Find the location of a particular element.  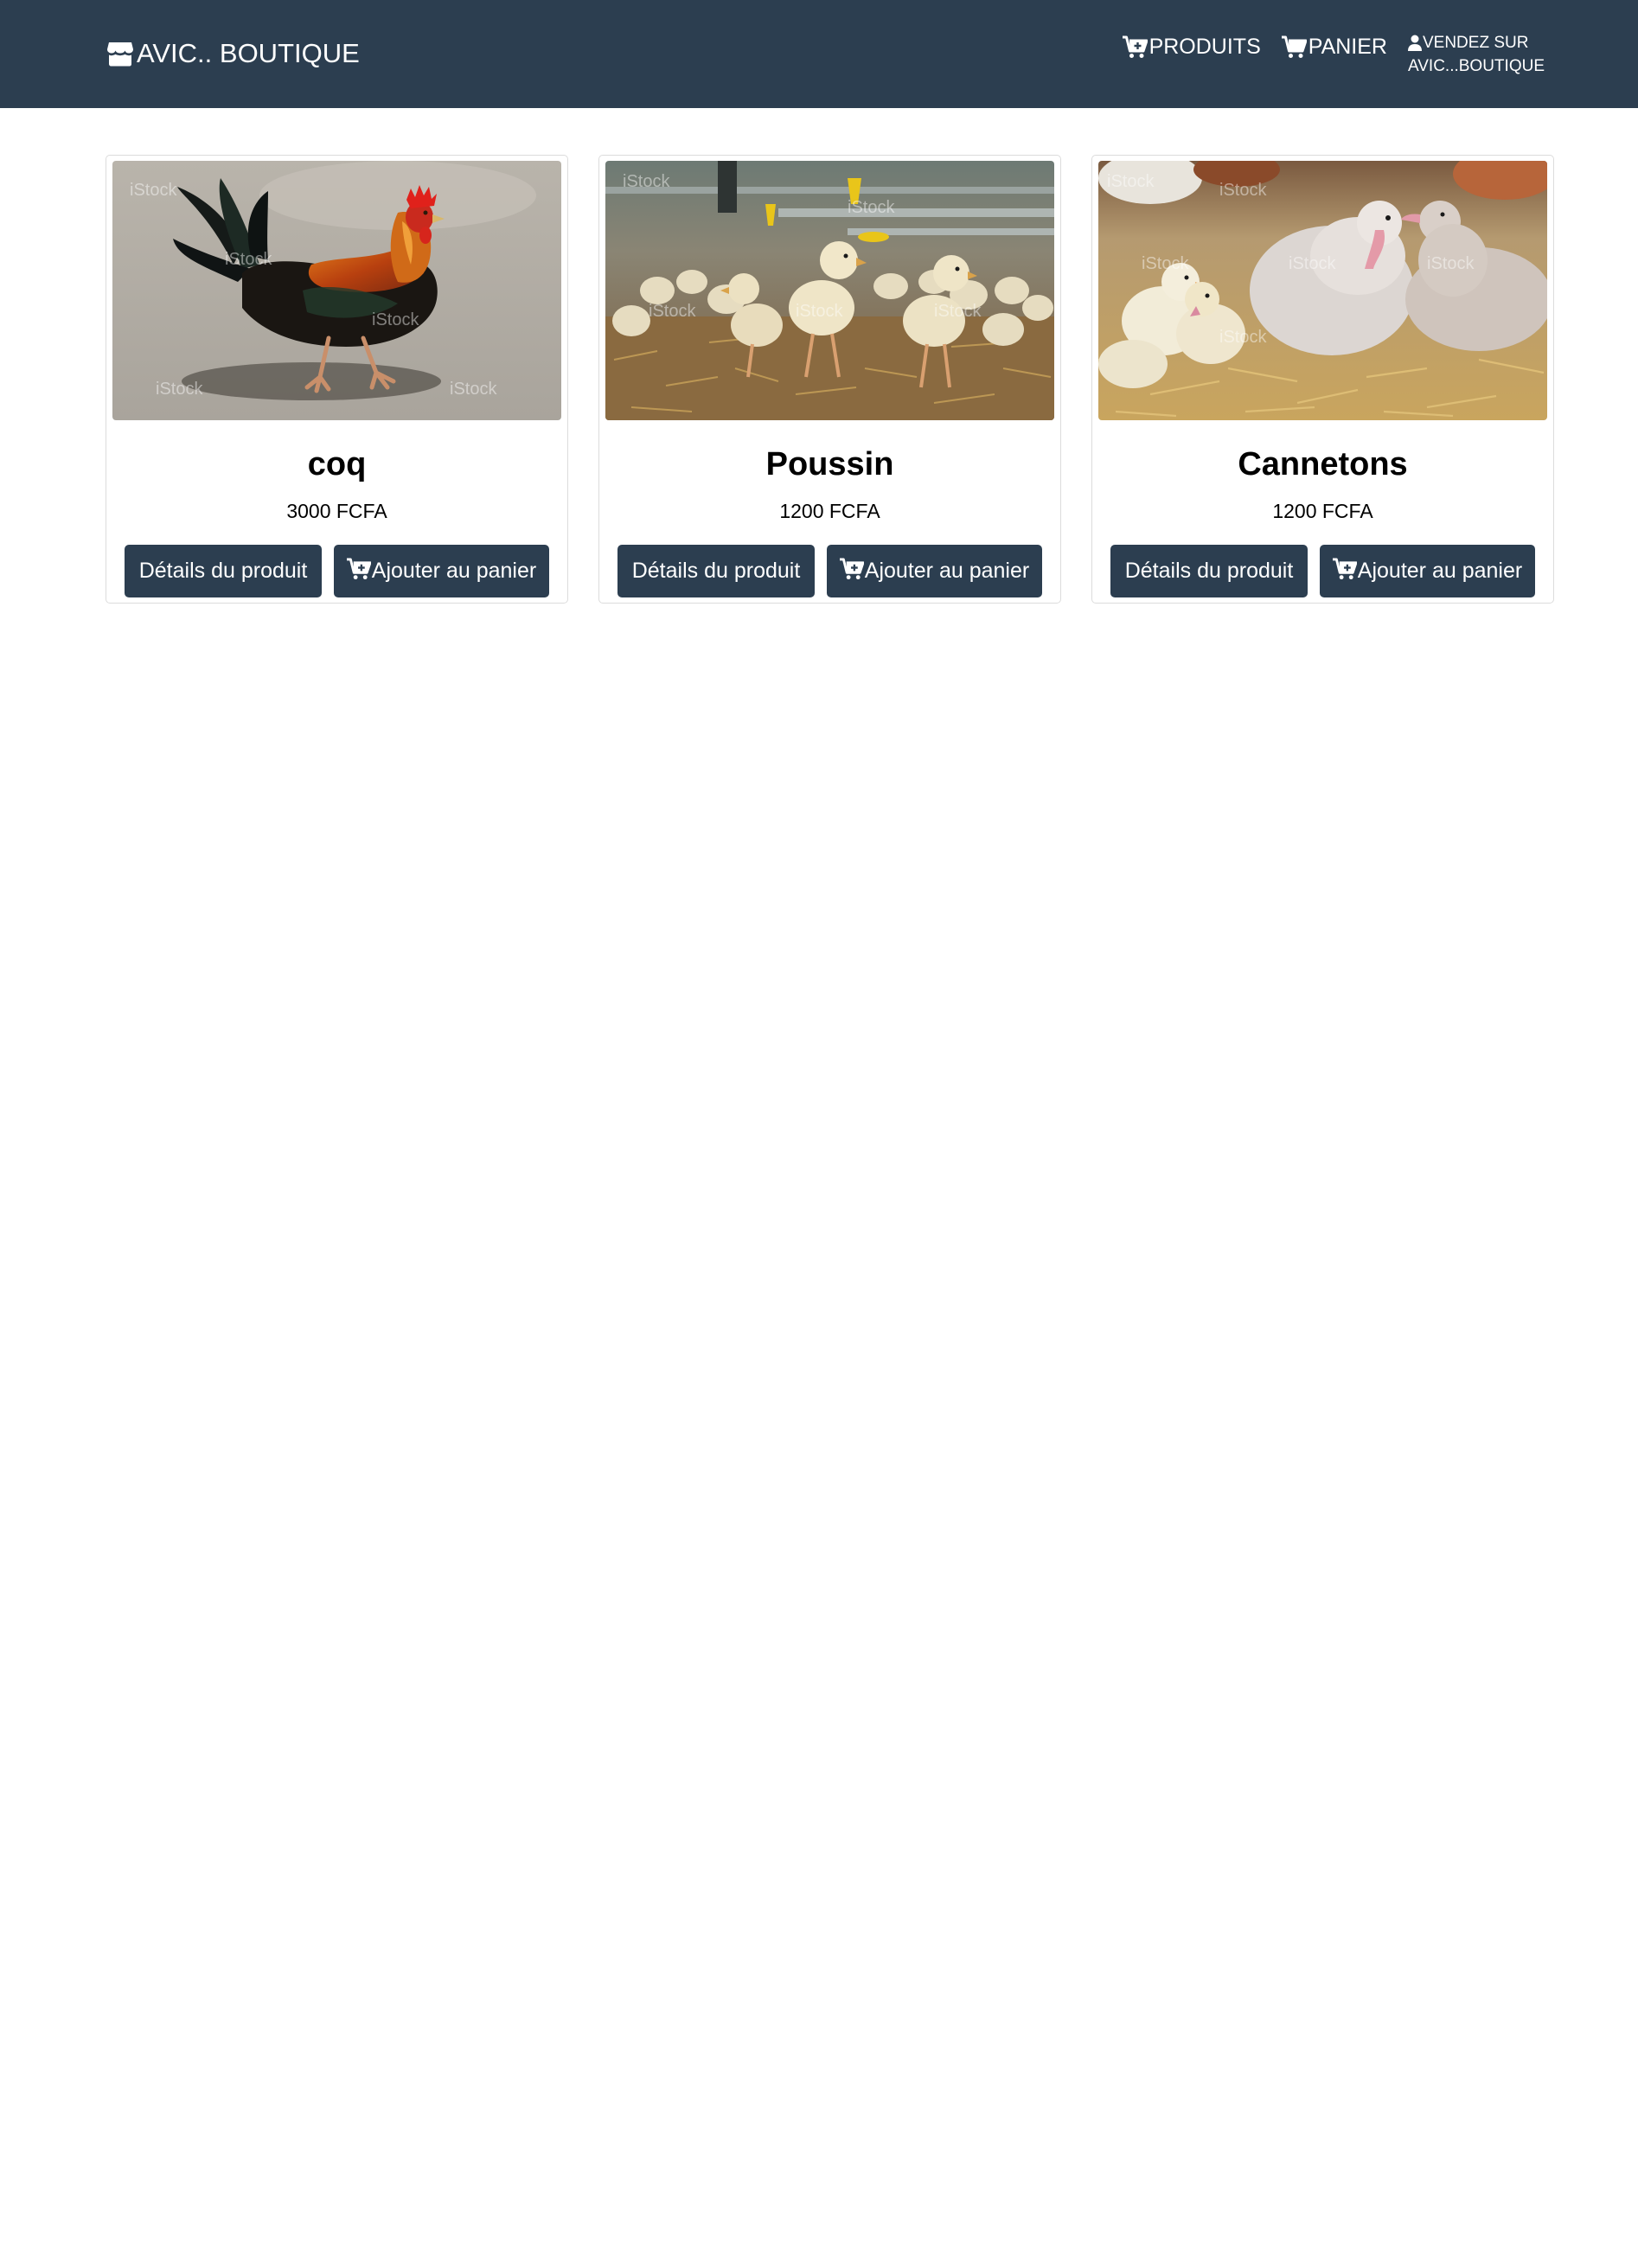

user-icon is located at coordinates (1414, 44).